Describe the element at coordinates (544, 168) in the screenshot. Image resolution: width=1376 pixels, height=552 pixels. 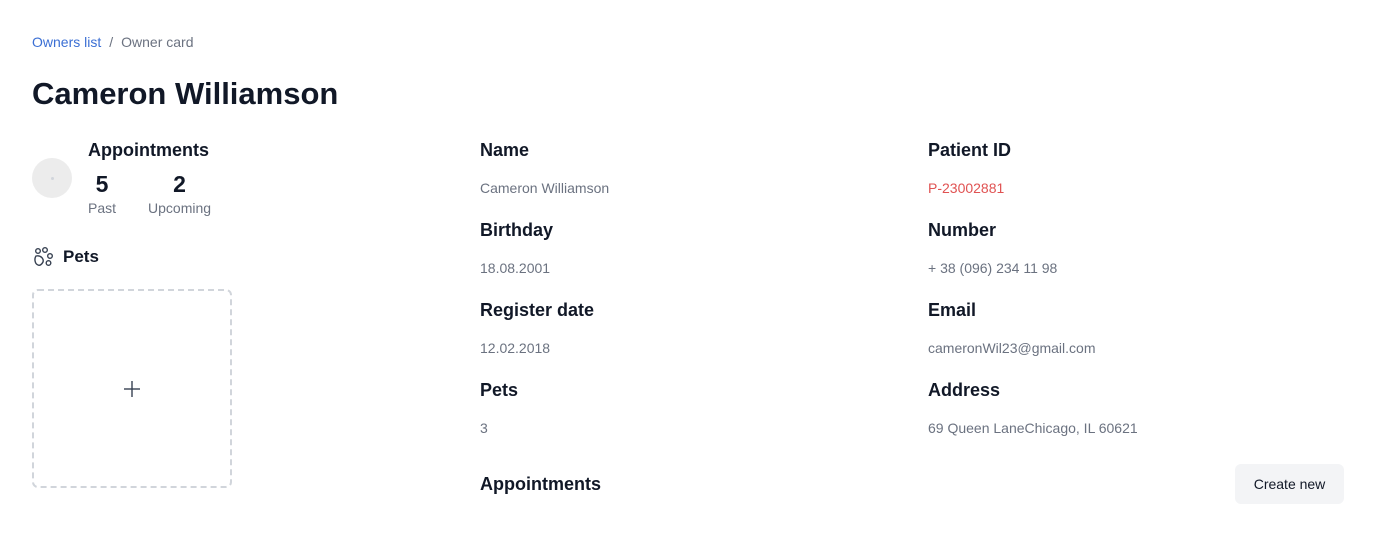
I see `field-name: Name Cameron Williamson` at that location.